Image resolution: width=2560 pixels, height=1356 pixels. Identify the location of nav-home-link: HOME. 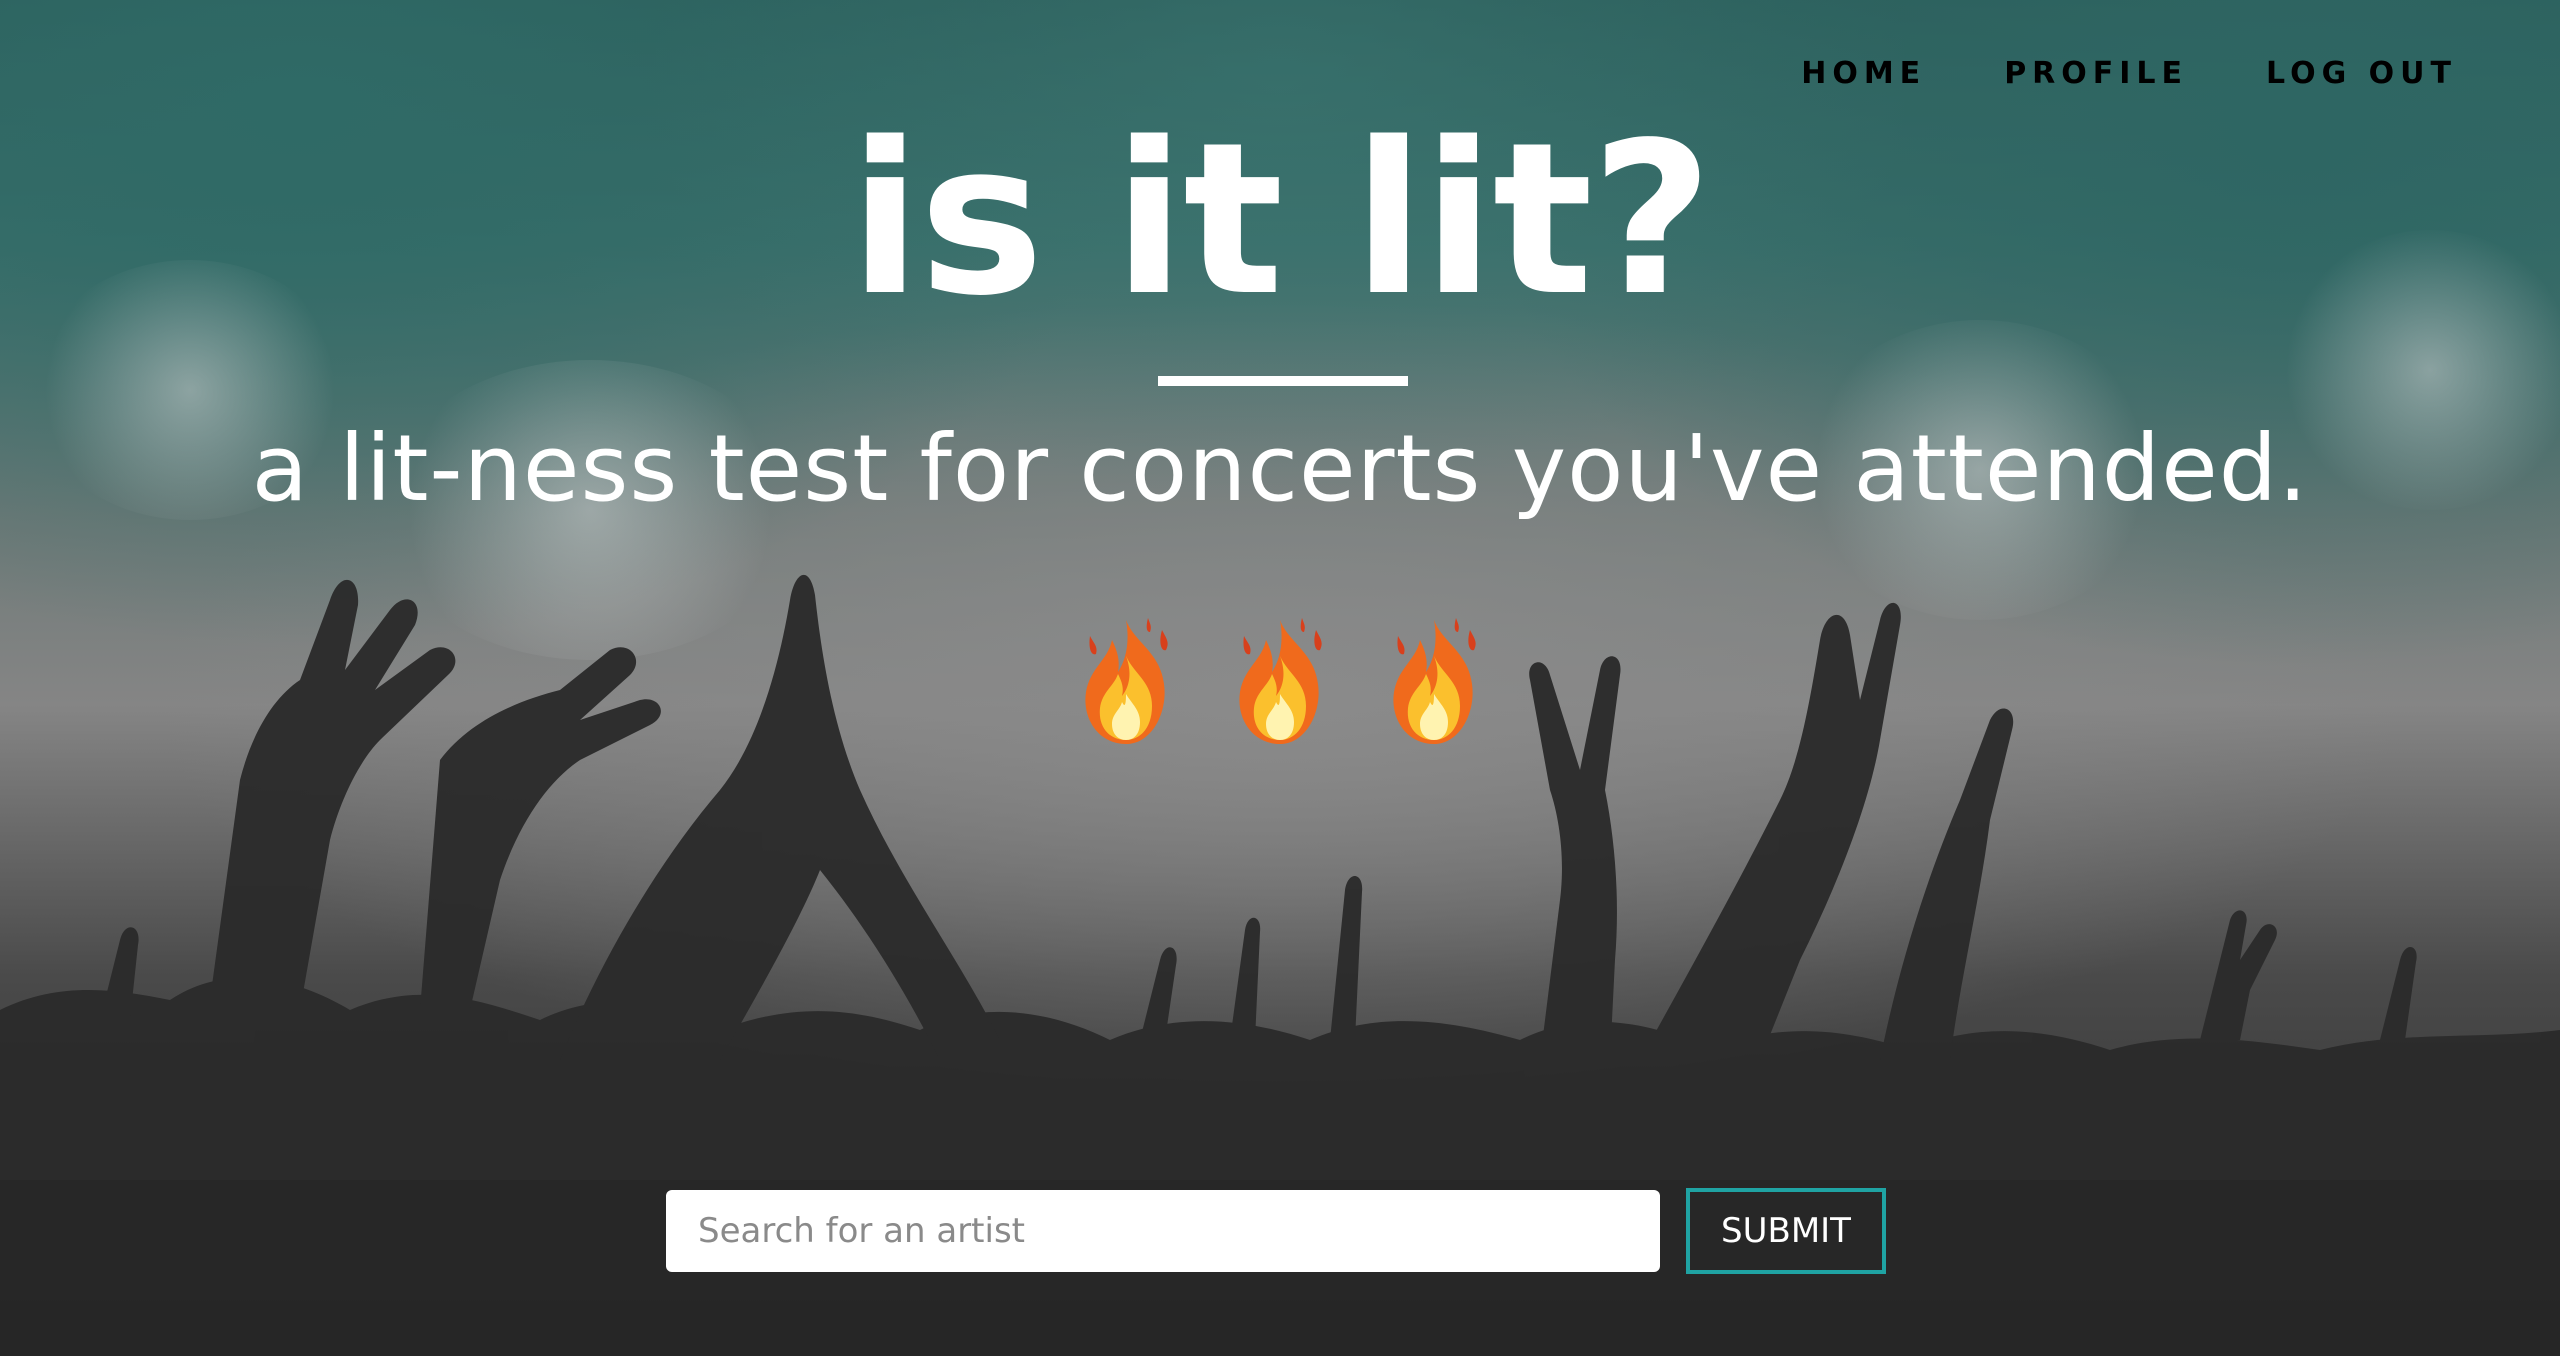
(1863, 73).